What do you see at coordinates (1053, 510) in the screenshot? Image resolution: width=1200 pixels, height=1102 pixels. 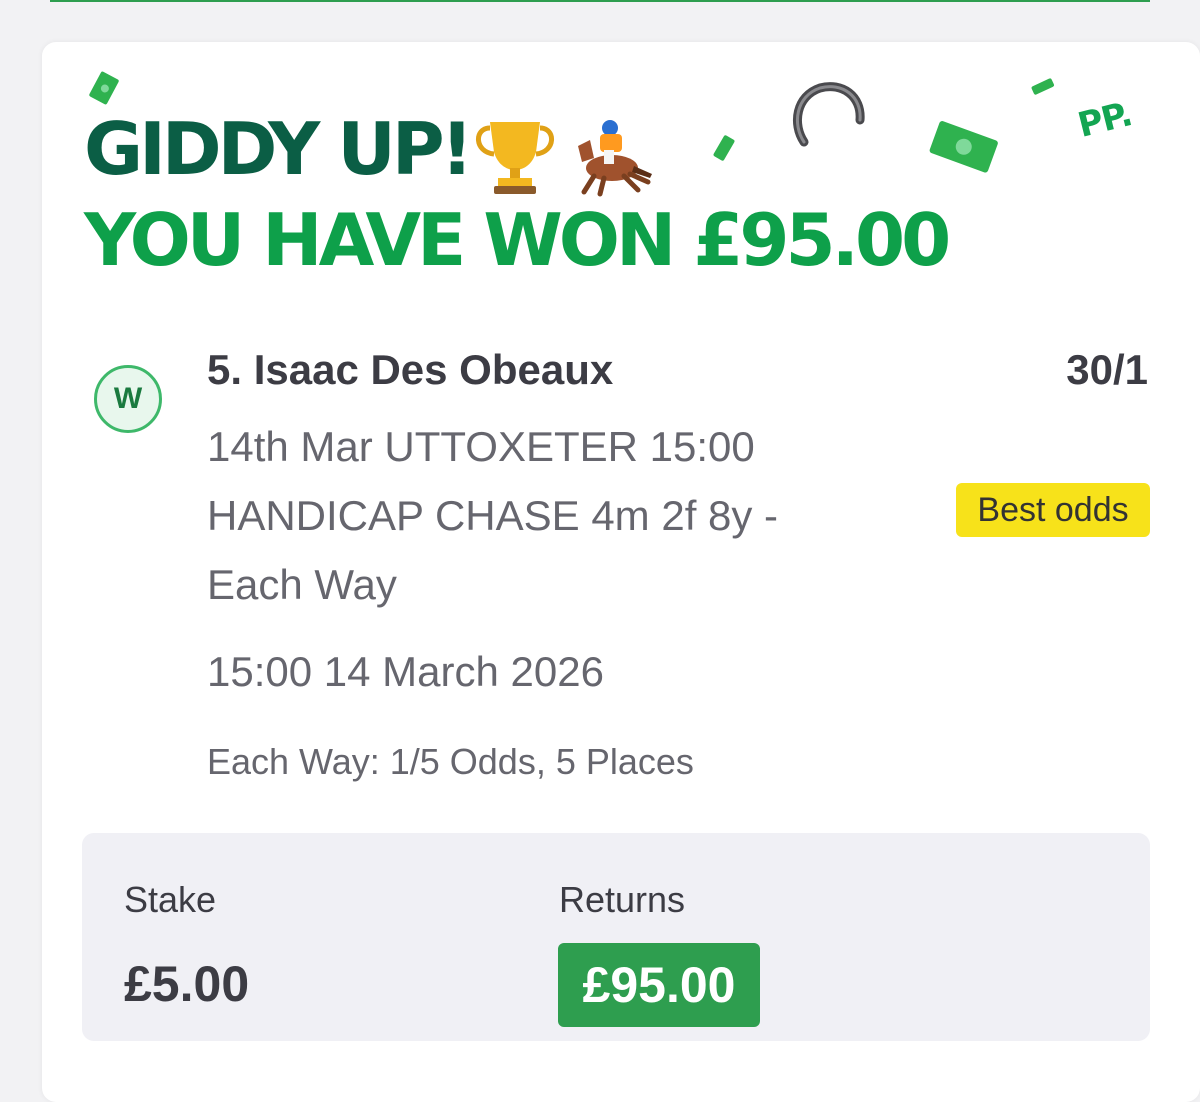 I see `best-odds-badge: Best odds` at bounding box center [1053, 510].